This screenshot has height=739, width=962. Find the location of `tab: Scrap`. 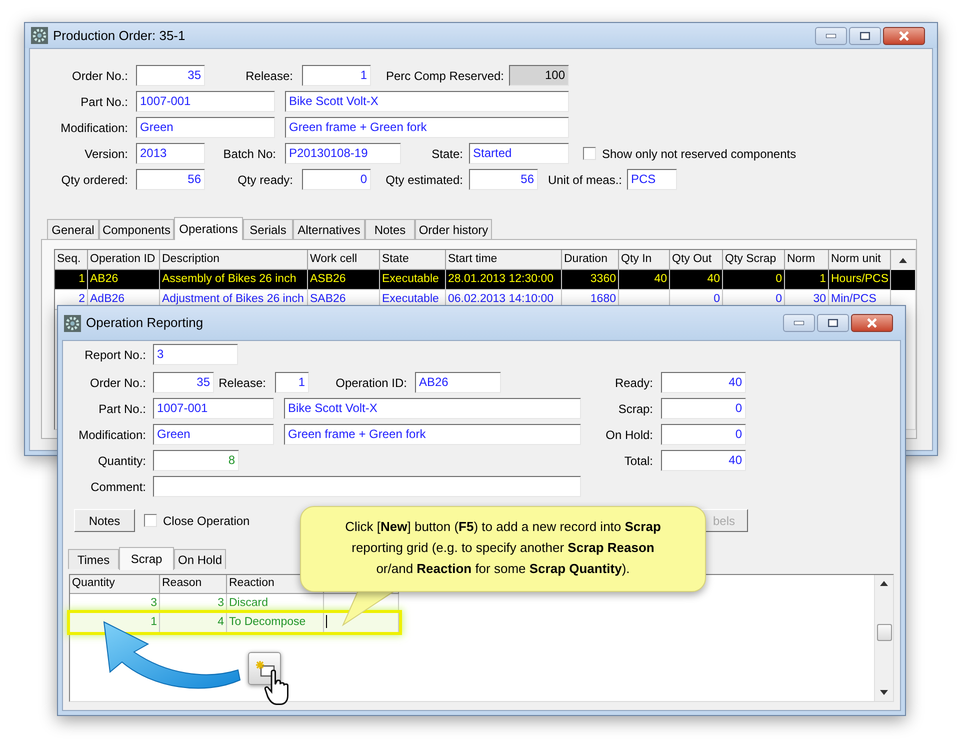

tab: Scrap is located at coordinates (146, 558).